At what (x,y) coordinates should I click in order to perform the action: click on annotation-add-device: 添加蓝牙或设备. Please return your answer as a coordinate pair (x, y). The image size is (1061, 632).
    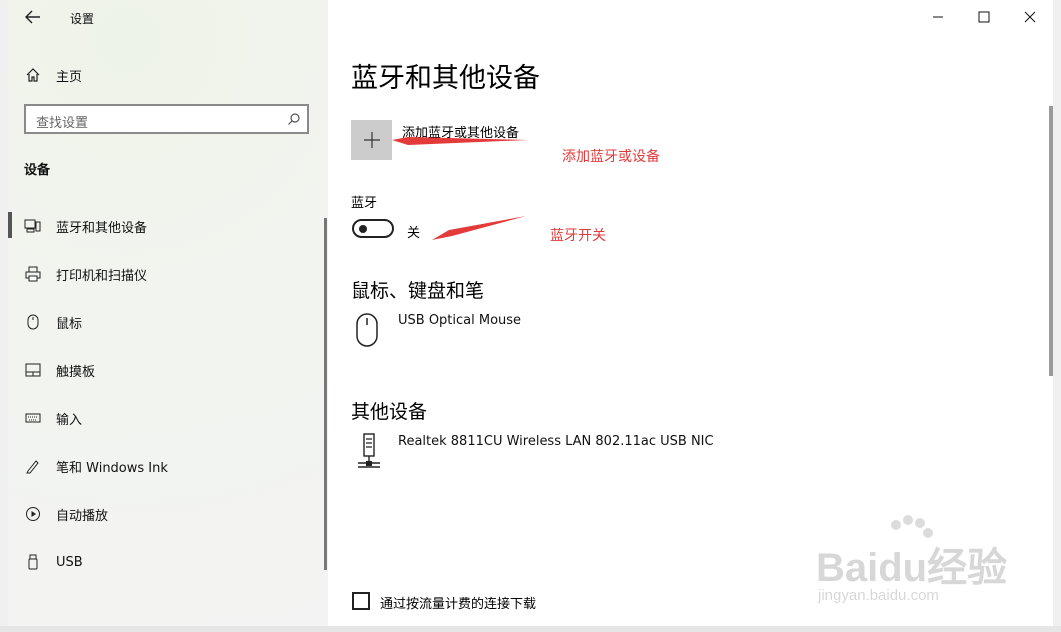
    Looking at the image, I should click on (611, 157).